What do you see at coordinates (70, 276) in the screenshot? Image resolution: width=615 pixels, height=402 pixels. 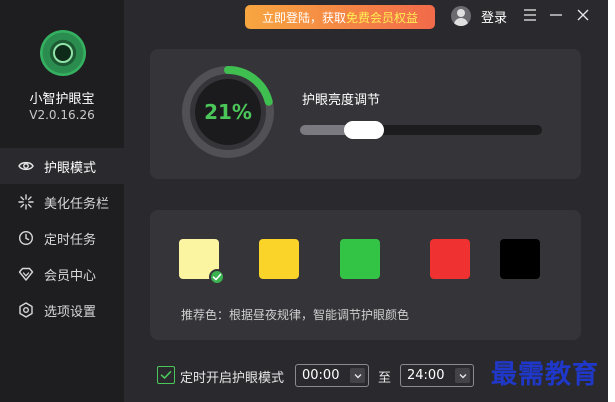 I see `sidebar-item-label: 会员中心` at bounding box center [70, 276].